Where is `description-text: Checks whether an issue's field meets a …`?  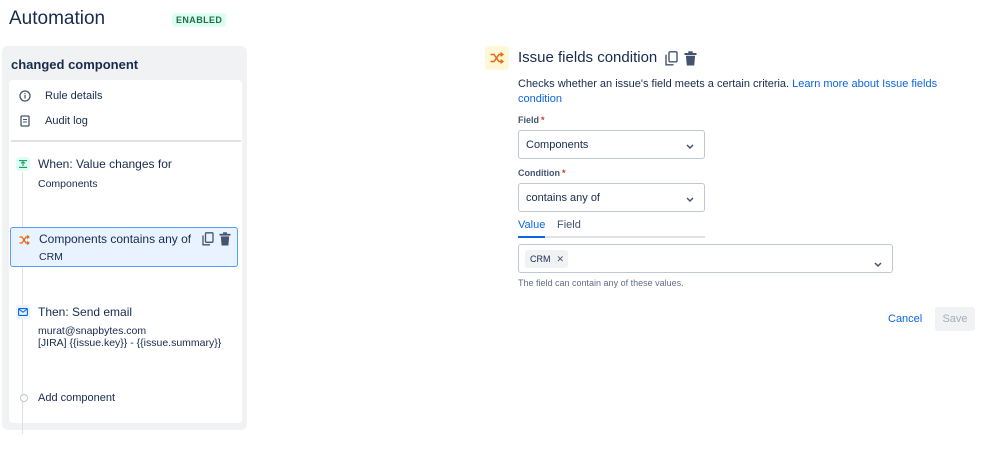
description-text: Checks whether an issue's field meets a … is located at coordinates (654, 84).